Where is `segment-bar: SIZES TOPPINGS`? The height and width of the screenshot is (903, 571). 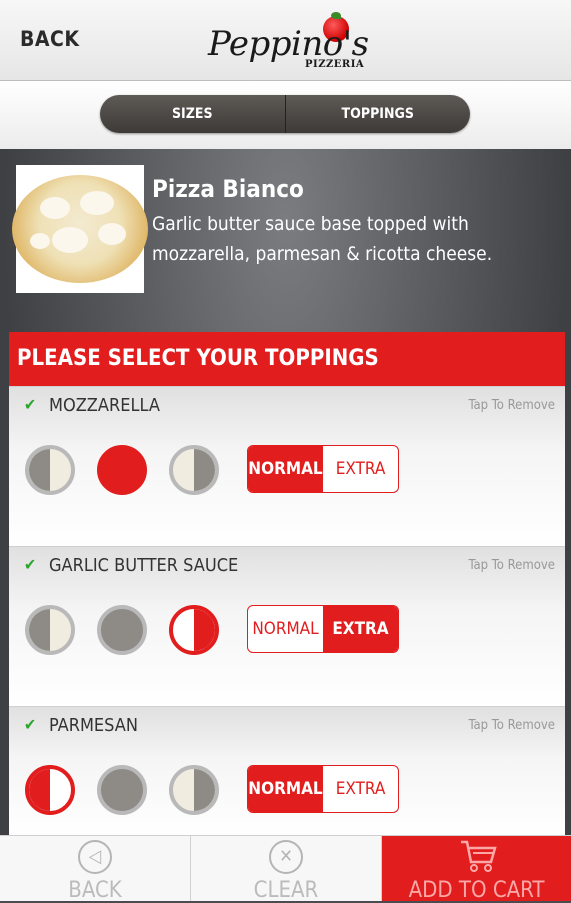 segment-bar: SIZES TOPPINGS is located at coordinates (285, 115).